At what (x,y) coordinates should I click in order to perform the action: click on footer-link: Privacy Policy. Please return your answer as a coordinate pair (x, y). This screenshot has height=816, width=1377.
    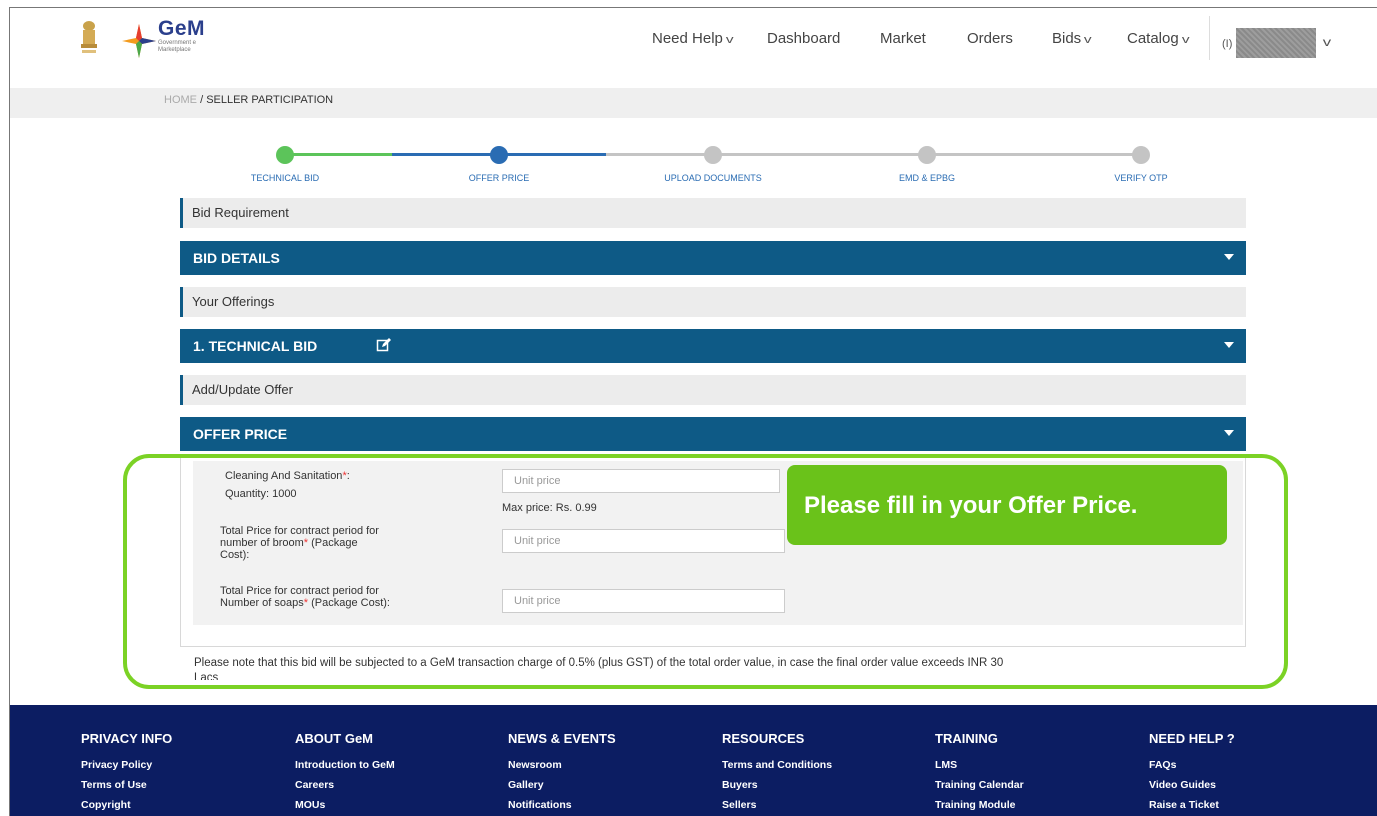
    Looking at the image, I should click on (126, 765).